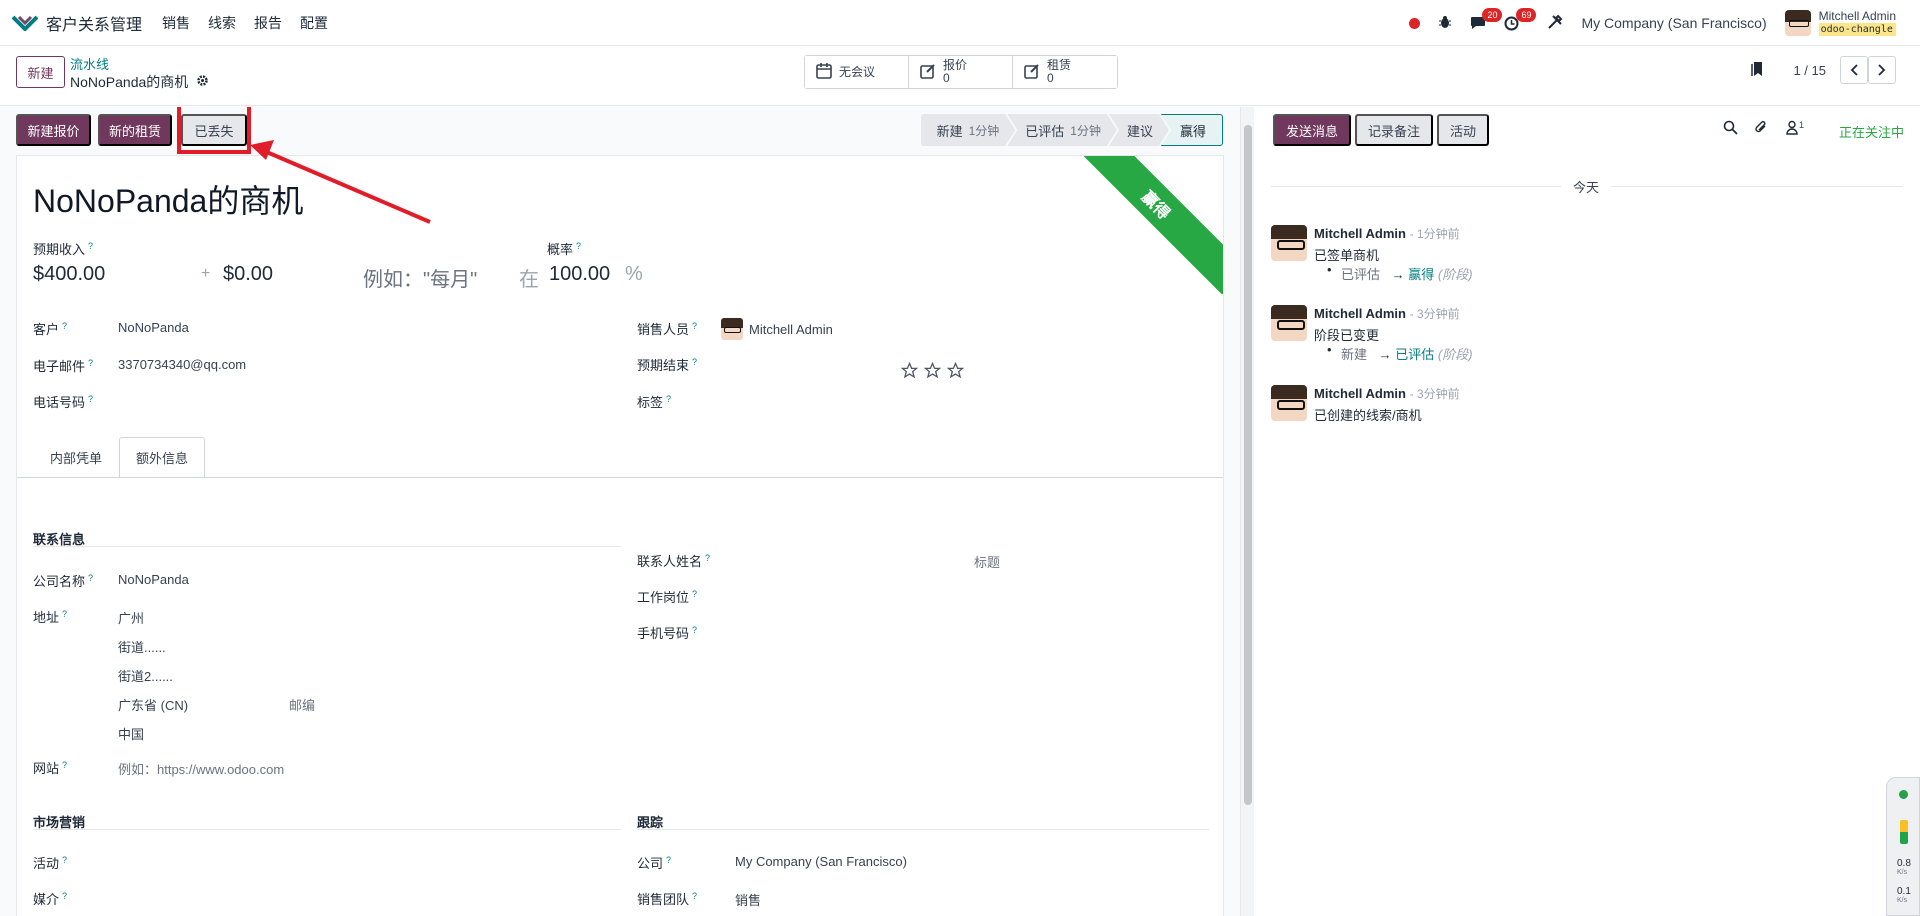 This screenshot has width=1920, height=916. What do you see at coordinates (214, 130) in the screenshot?
I see `annotation-highlight-box` at bounding box center [214, 130].